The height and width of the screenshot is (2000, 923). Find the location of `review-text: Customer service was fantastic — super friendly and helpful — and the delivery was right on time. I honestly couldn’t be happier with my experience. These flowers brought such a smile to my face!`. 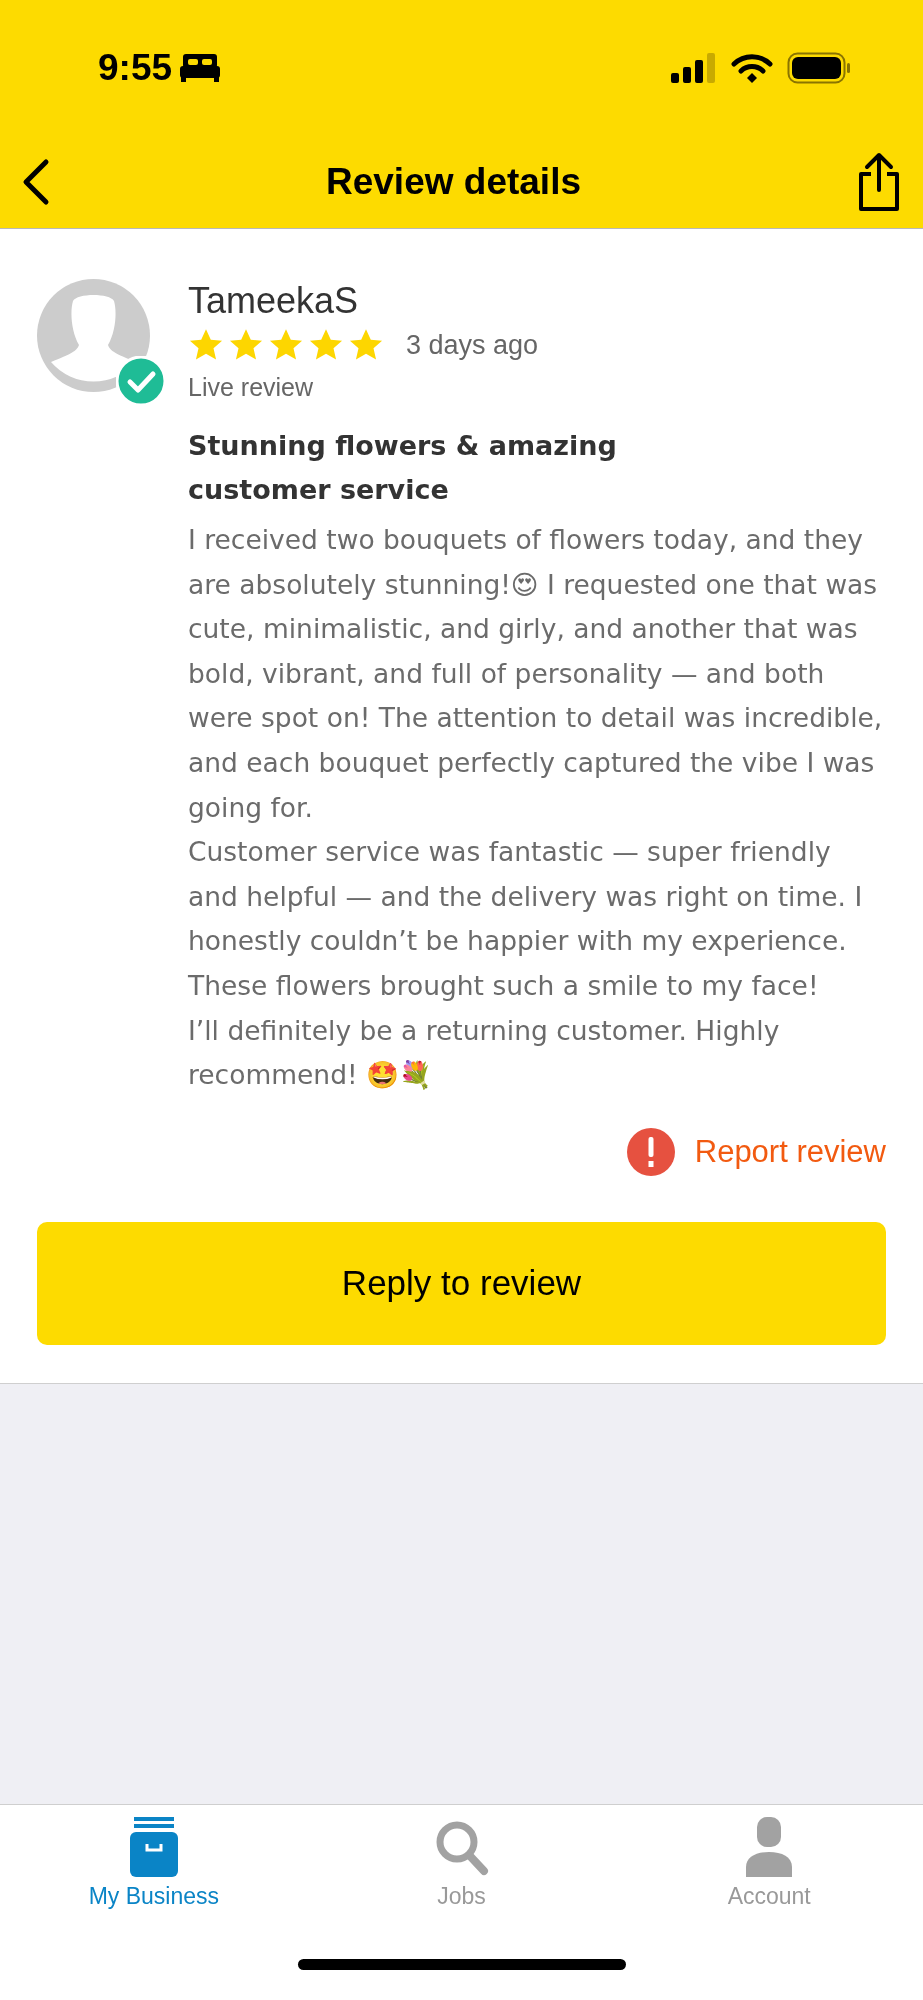

review-text: Customer service was fantastic — super friendly and helpful — and the delivery was right on time. I honestly couldn’t be happier with my experience. These flowers brought such a smile to my face! is located at coordinates (526, 919).